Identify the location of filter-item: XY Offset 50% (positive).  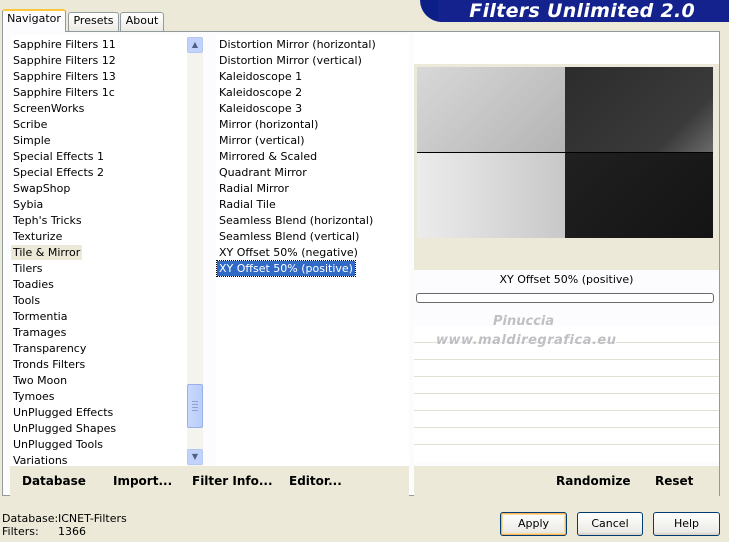
(286, 268).